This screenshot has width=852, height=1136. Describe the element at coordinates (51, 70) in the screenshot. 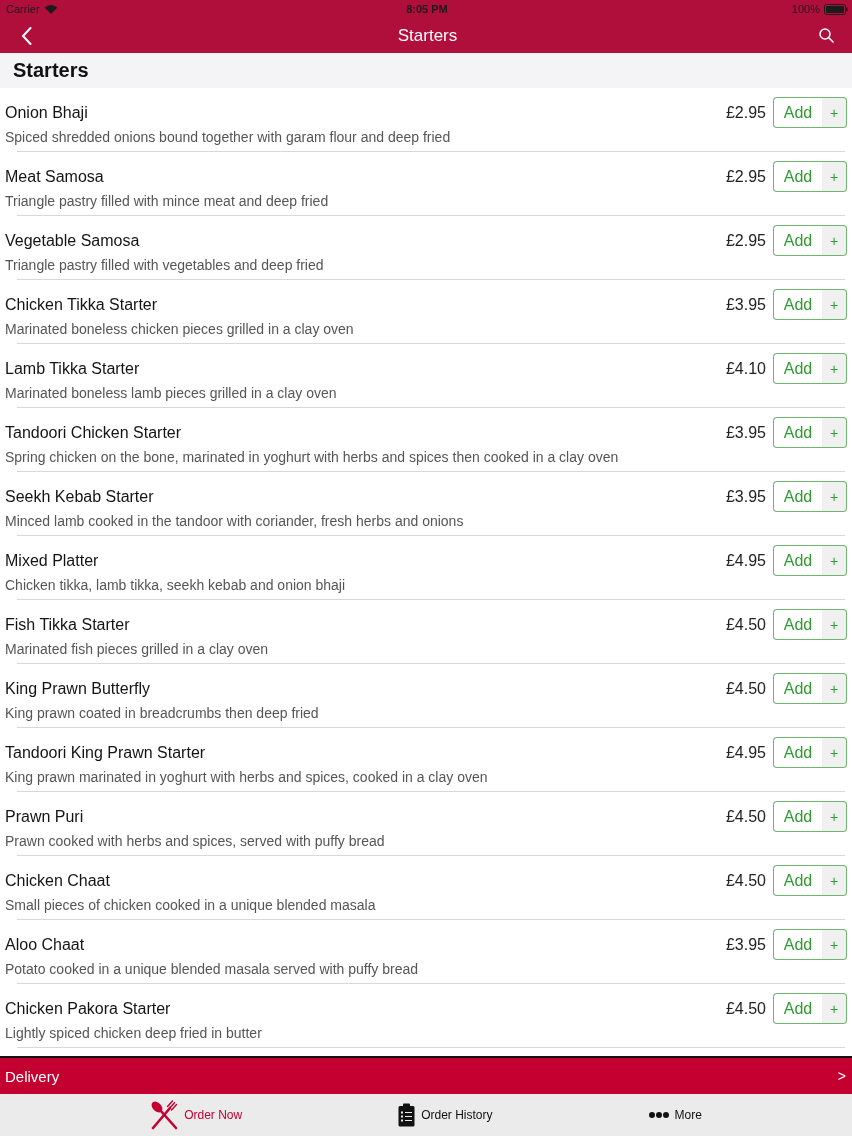

I see `section-title: Starters` at that location.